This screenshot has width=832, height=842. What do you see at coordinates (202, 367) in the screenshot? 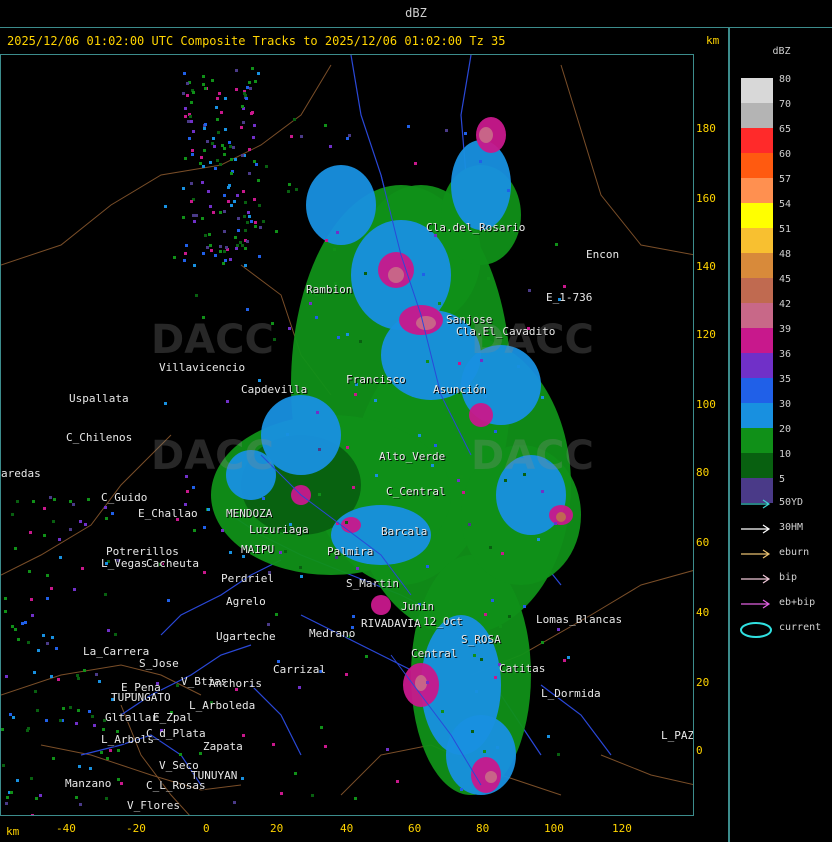
I see `place-label: Villavicencio` at bounding box center [202, 367].